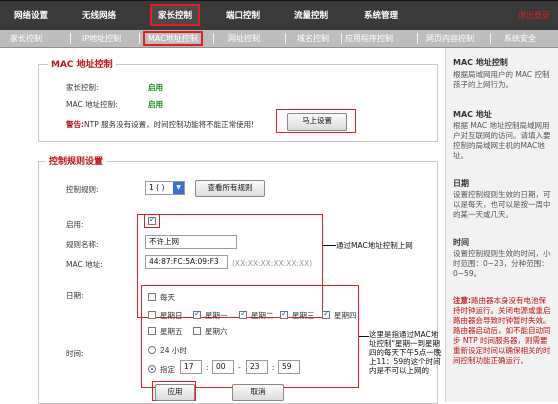  I want to click on mac-address-input: 44:87:FC:5A:09:F3, so click(186, 262).